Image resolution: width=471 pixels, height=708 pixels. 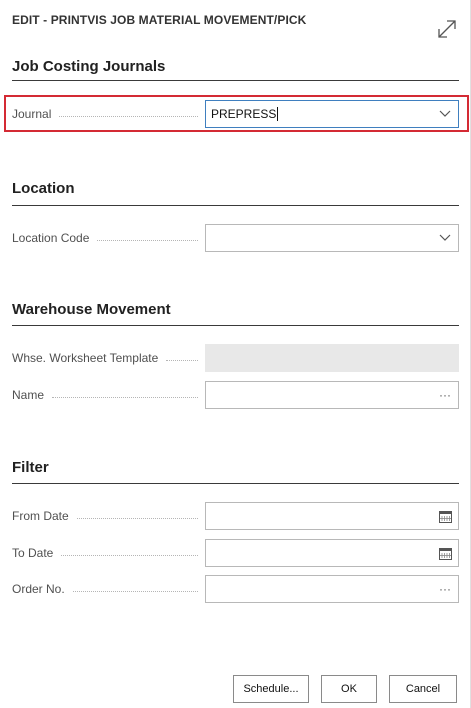 I want to click on section-title-filter: Filter, so click(x=30, y=467).